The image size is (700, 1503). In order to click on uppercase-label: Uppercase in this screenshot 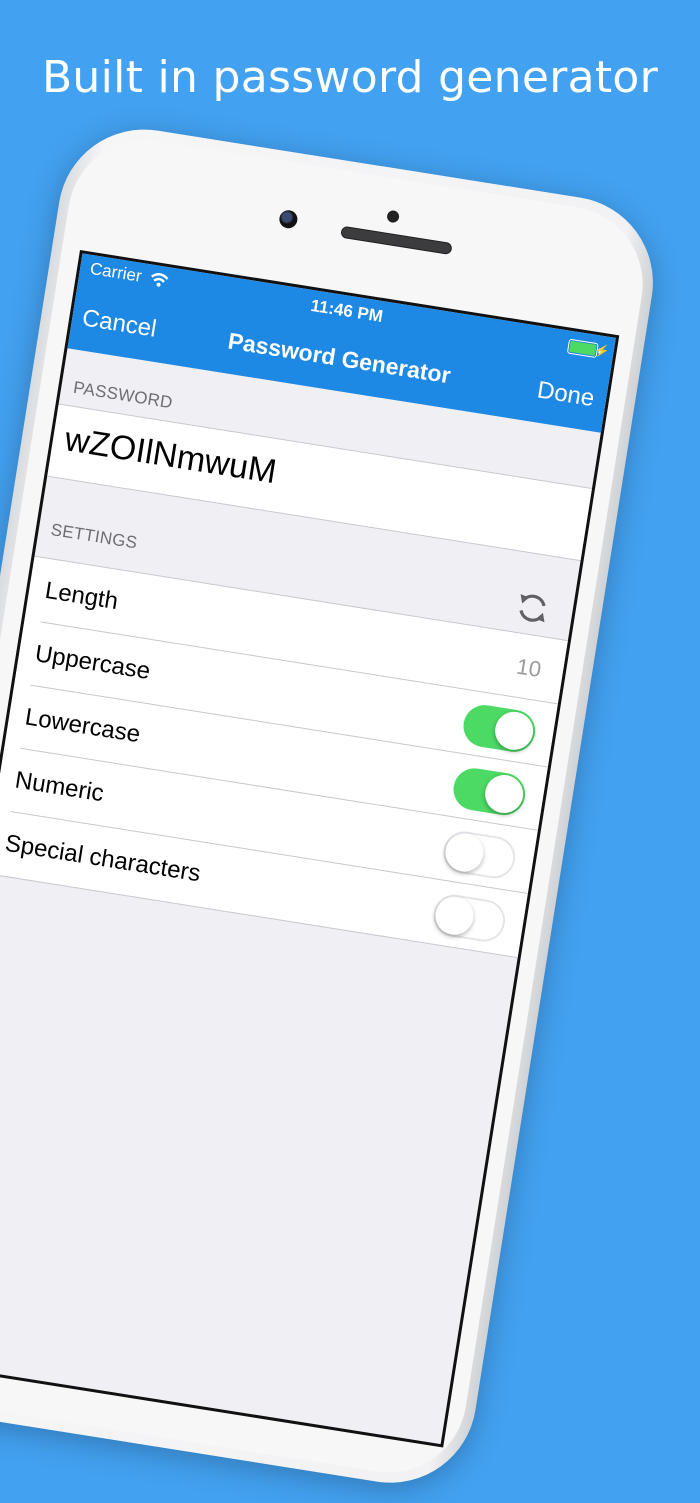, I will do `click(93, 662)`.